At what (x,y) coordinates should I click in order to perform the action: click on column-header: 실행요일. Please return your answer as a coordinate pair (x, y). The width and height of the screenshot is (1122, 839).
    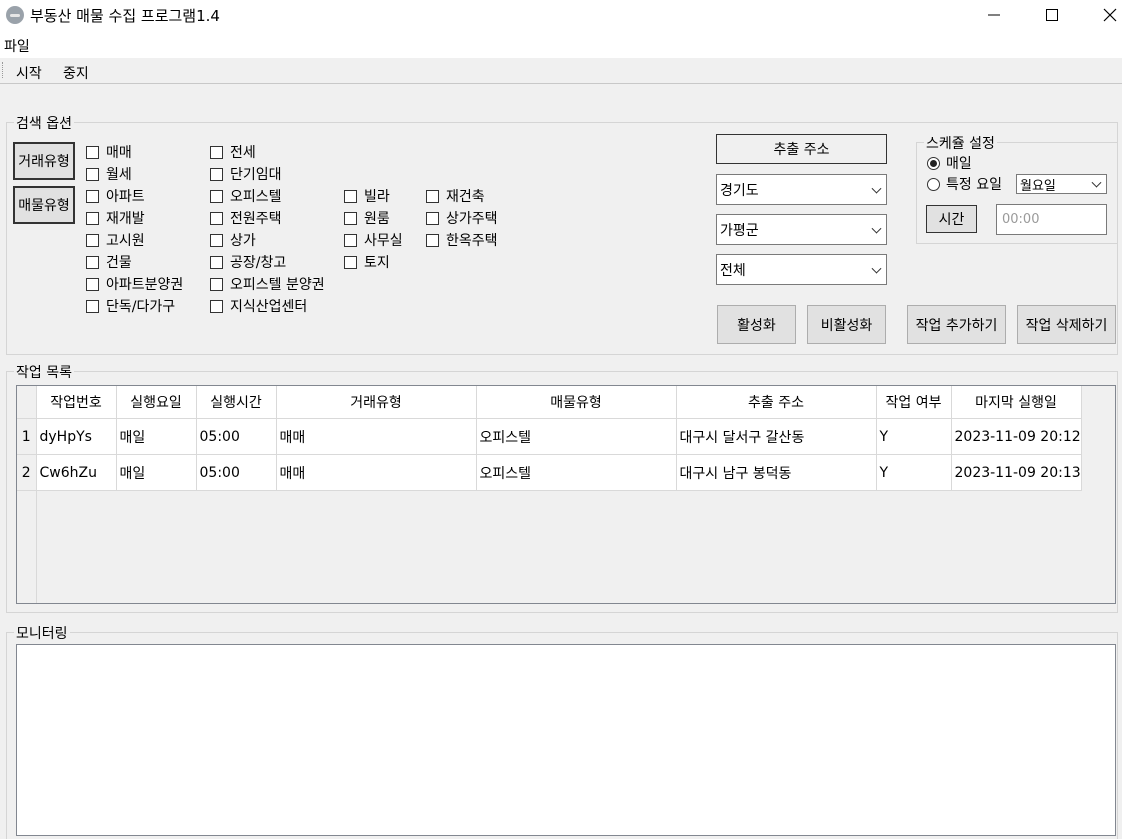
    Looking at the image, I should click on (156, 402).